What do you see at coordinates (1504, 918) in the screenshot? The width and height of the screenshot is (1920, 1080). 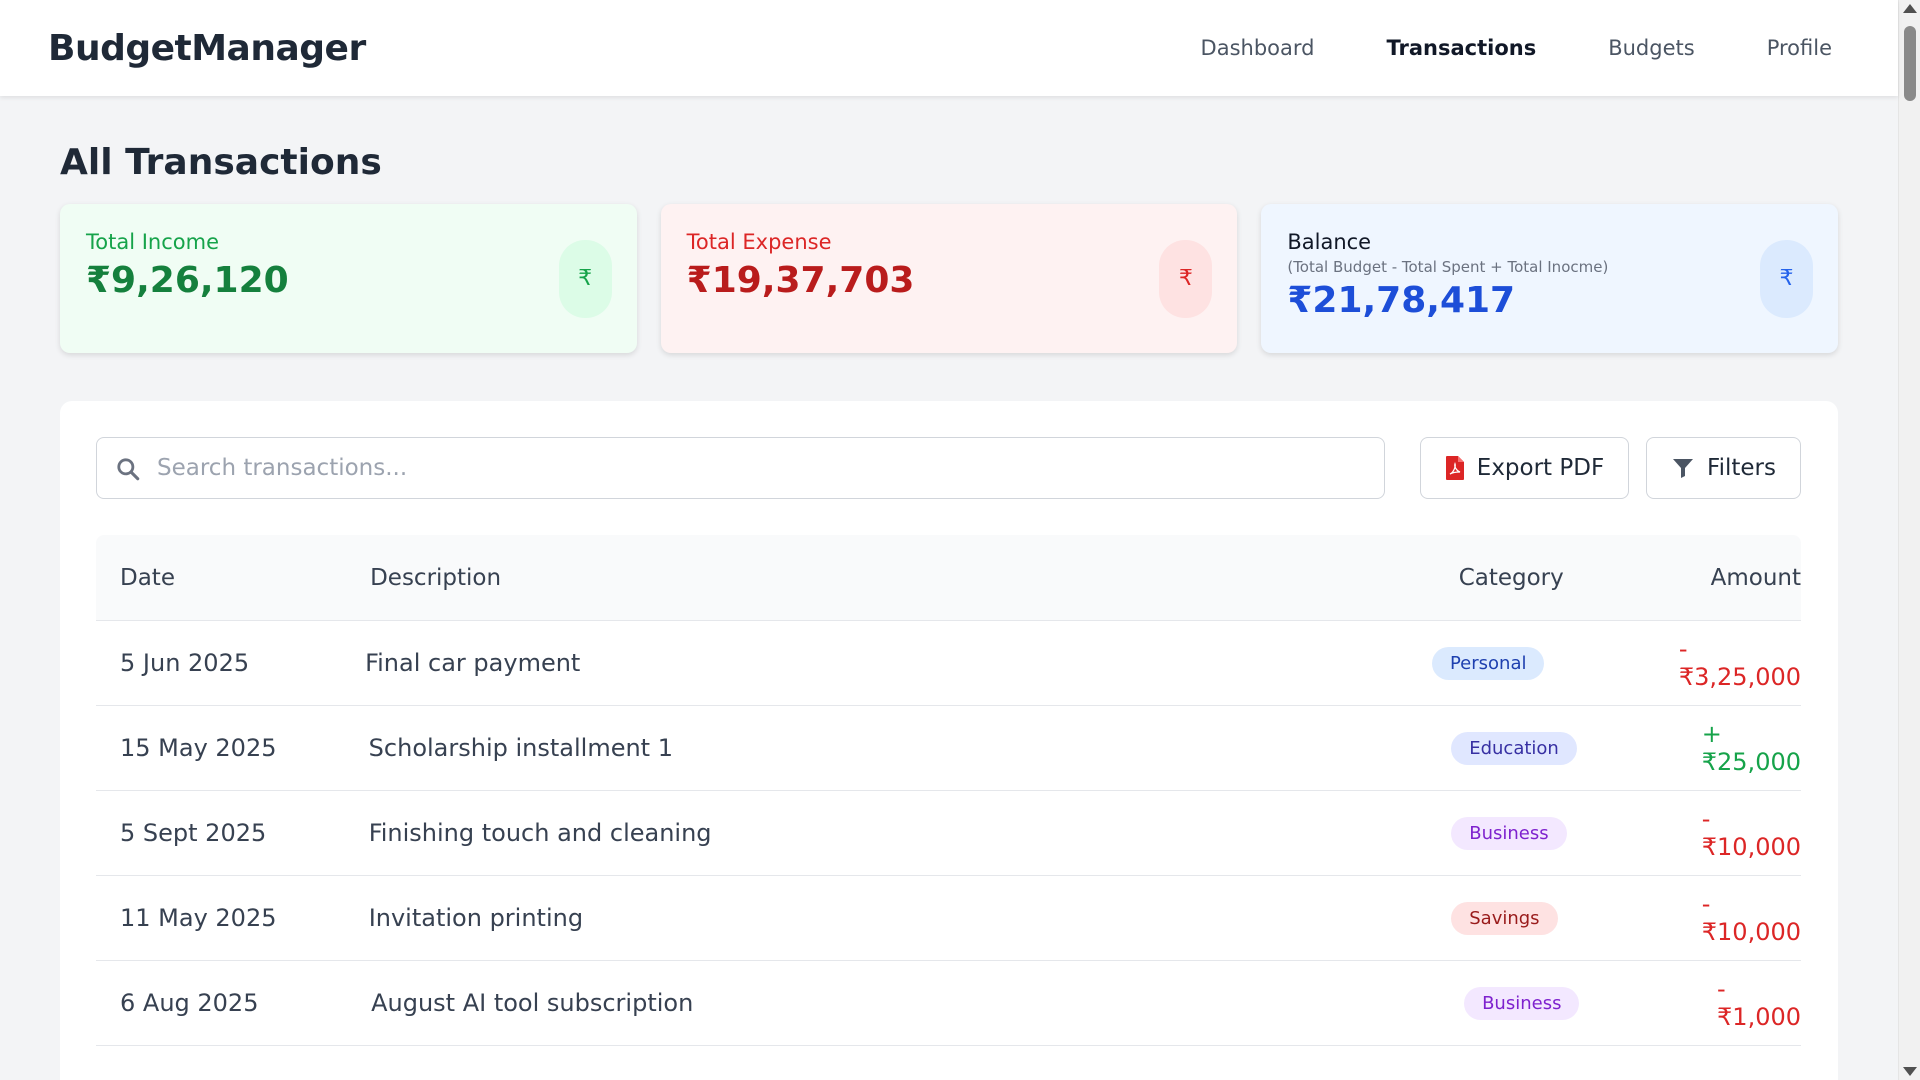 I see `category-badge: Savings` at bounding box center [1504, 918].